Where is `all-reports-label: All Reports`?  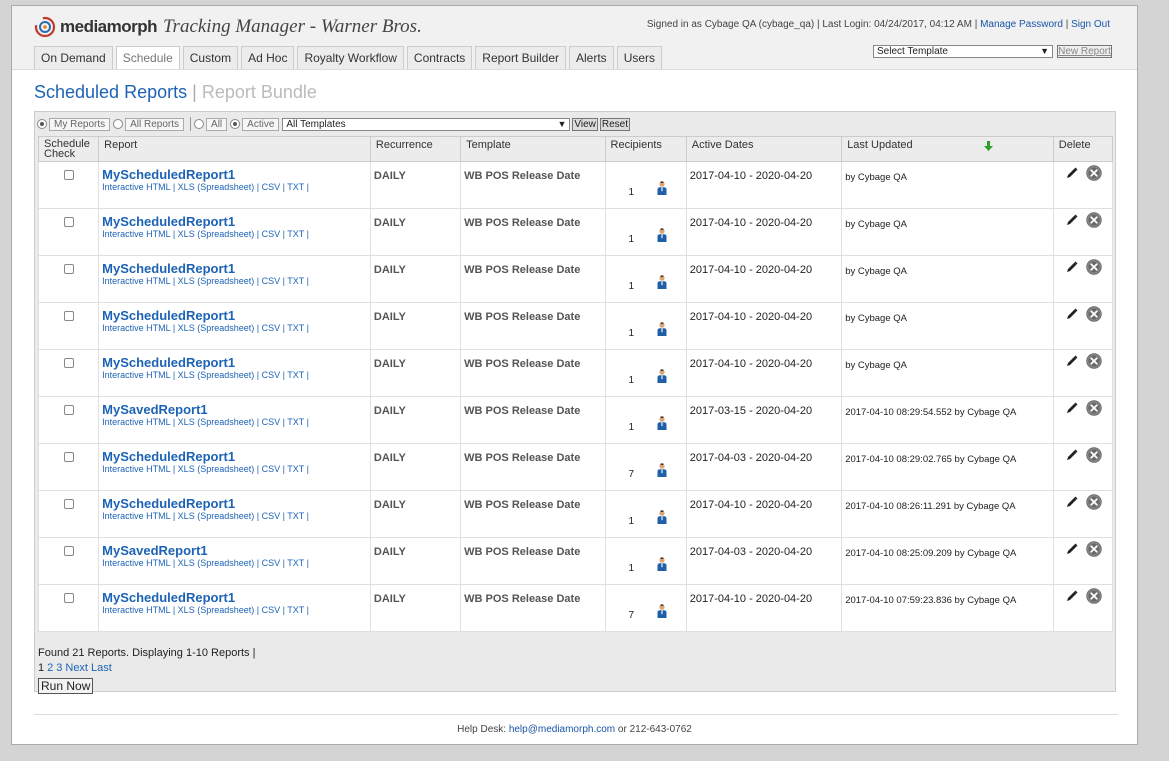 all-reports-label: All Reports is located at coordinates (155, 124).